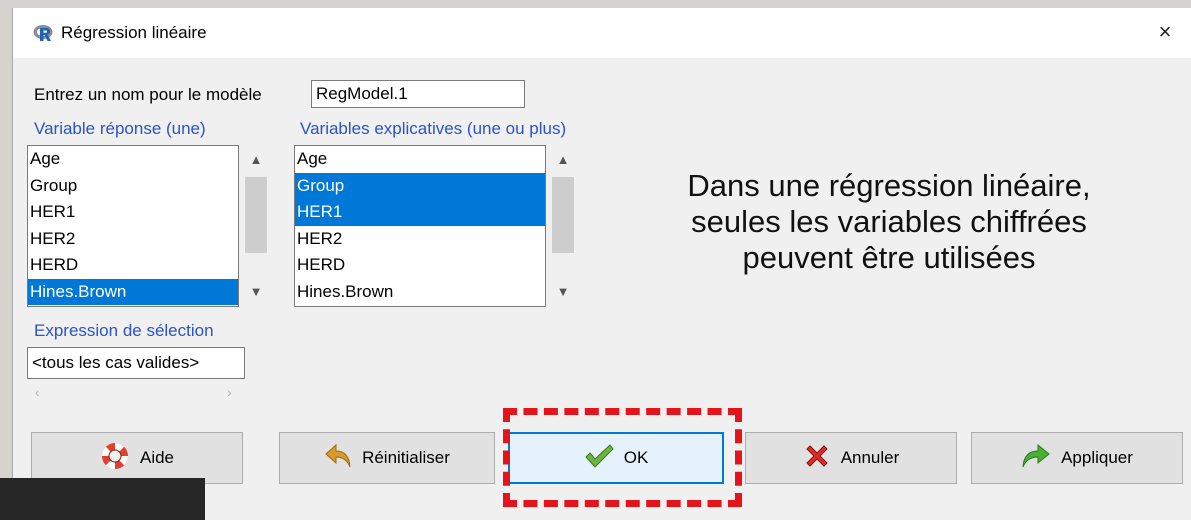 The image size is (1191, 520). I want to click on explanatory-variables-listbox: Age Group HER1 HER2 HERD Hines.Brown, so click(420, 226).